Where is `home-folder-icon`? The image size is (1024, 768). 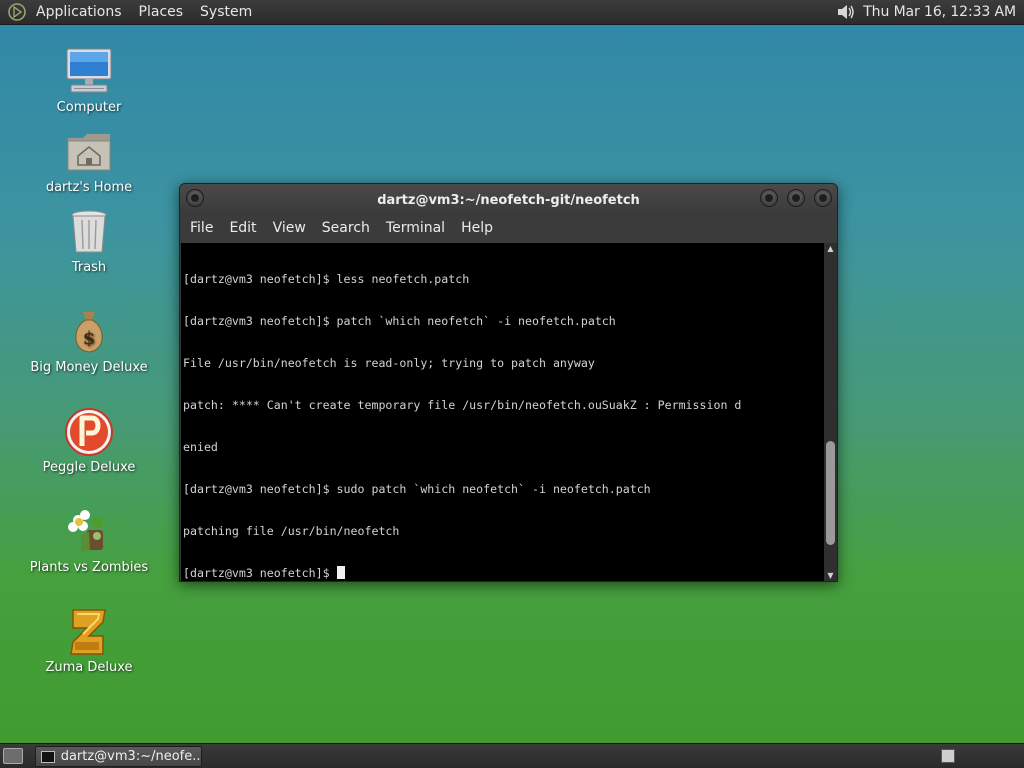 home-folder-icon is located at coordinates (89, 152).